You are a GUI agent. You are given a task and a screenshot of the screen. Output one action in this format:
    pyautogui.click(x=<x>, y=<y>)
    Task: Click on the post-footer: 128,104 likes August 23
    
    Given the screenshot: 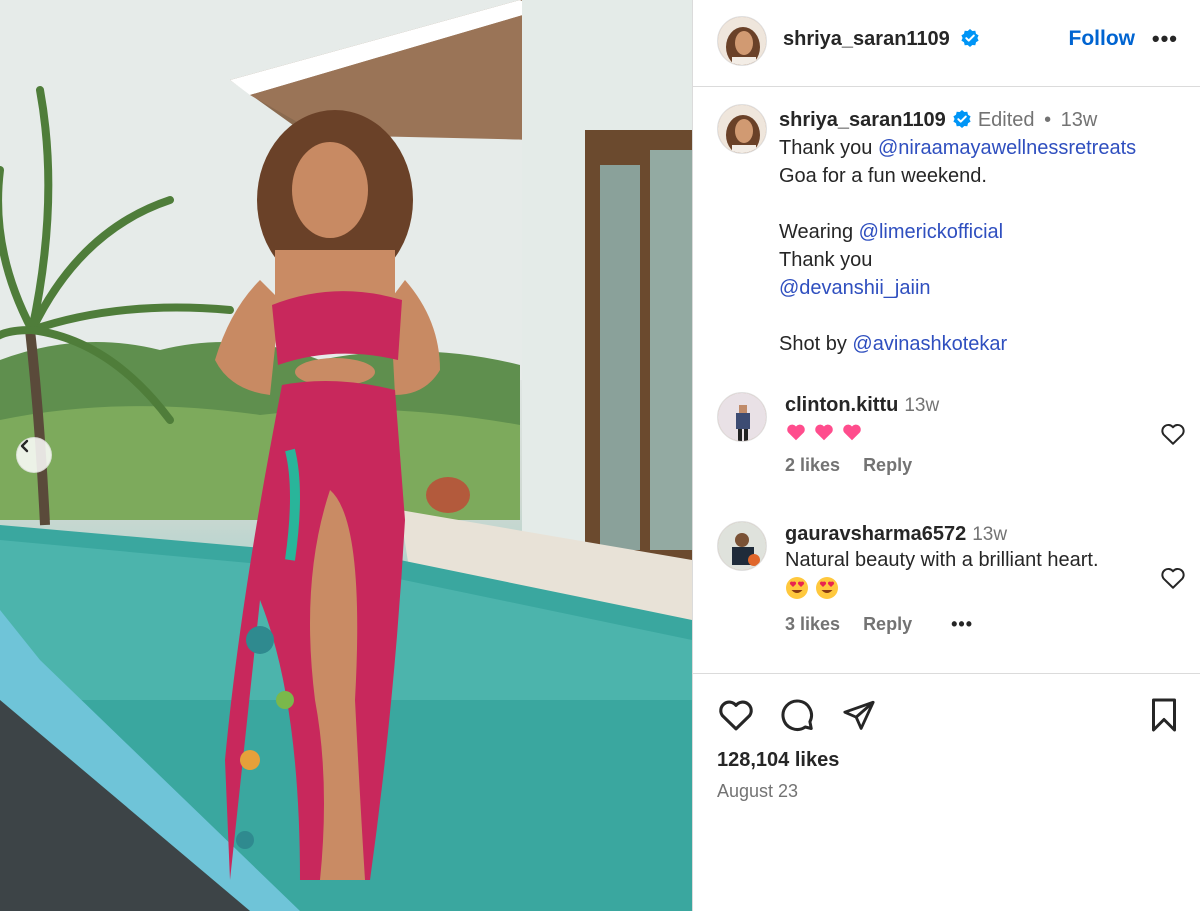 What is the action you would take?
    pyautogui.click(x=946, y=792)
    